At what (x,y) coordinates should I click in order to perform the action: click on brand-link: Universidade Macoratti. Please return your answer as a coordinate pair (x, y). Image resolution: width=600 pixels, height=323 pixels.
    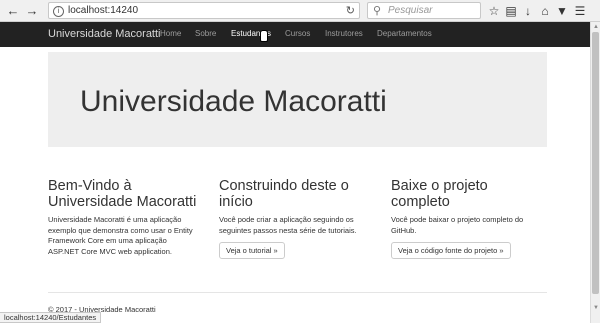
    Looking at the image, I should click on (104, 34).